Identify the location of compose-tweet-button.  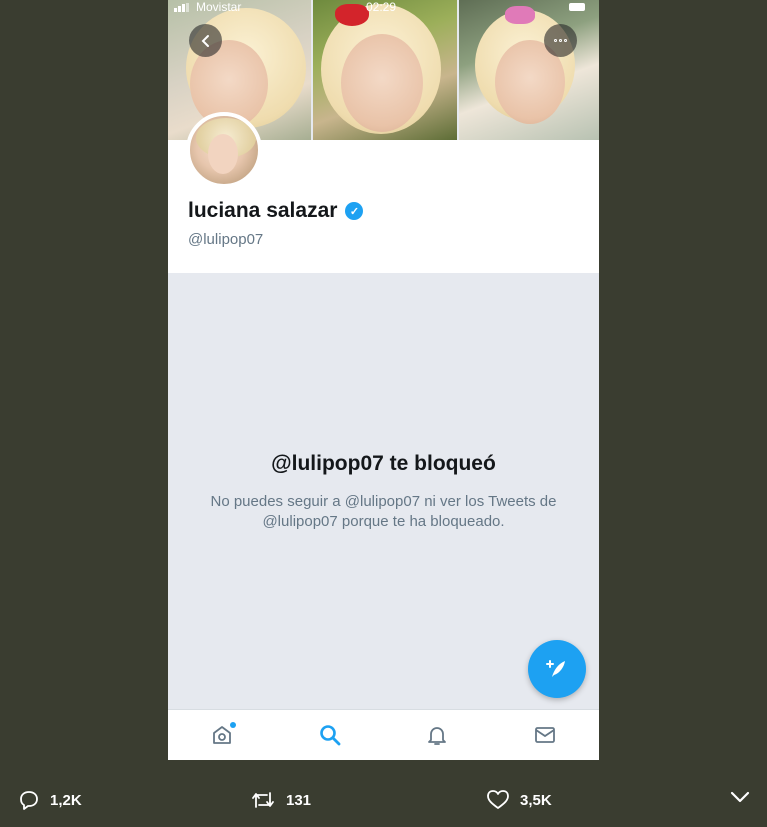
(557, 669).